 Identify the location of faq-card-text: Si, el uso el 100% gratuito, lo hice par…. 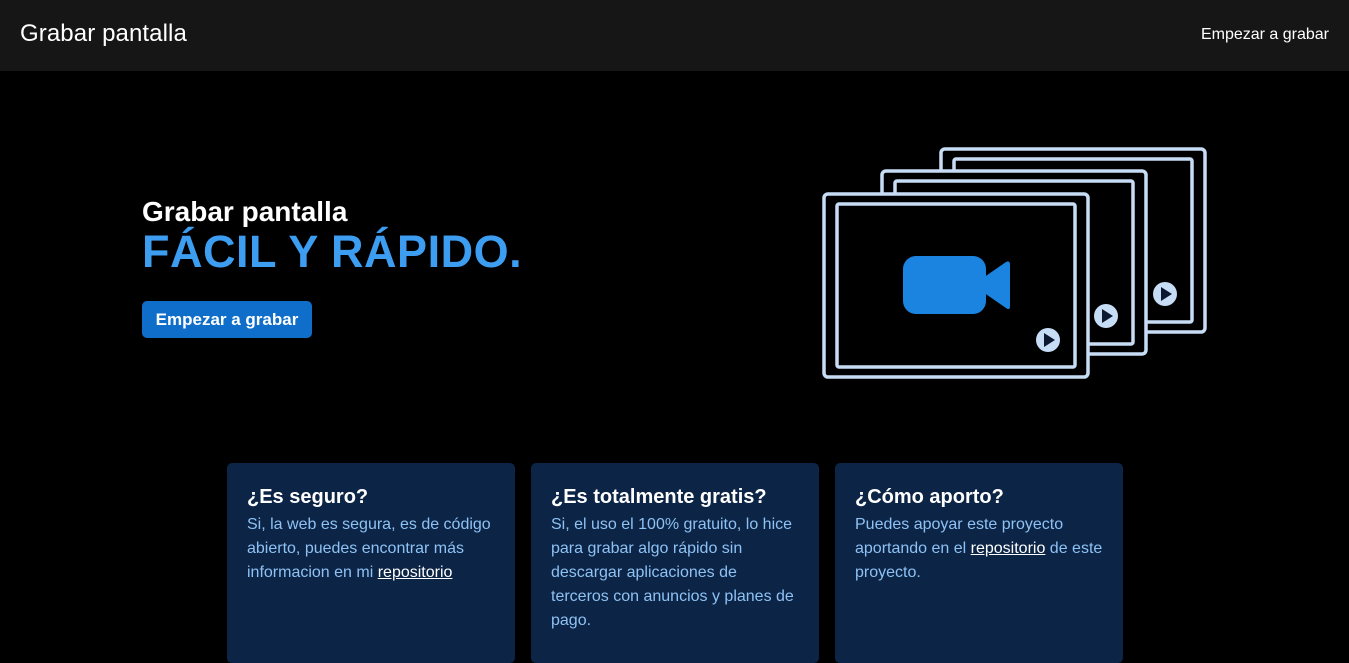
(675, 573).